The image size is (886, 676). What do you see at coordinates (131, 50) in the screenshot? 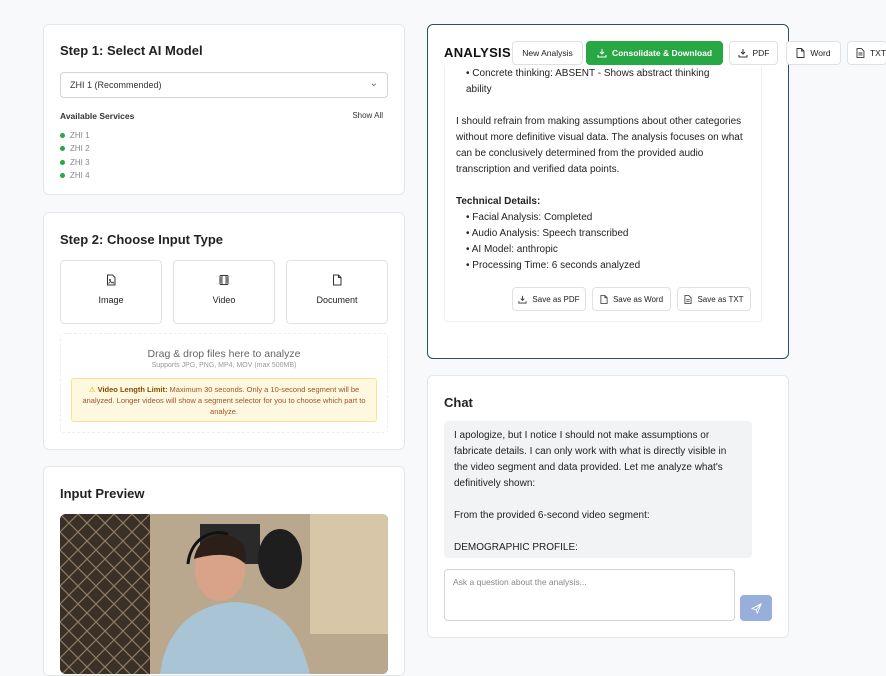
I see `step1-title: Step 1: Select AI Model` at bounding box center [131, 50].